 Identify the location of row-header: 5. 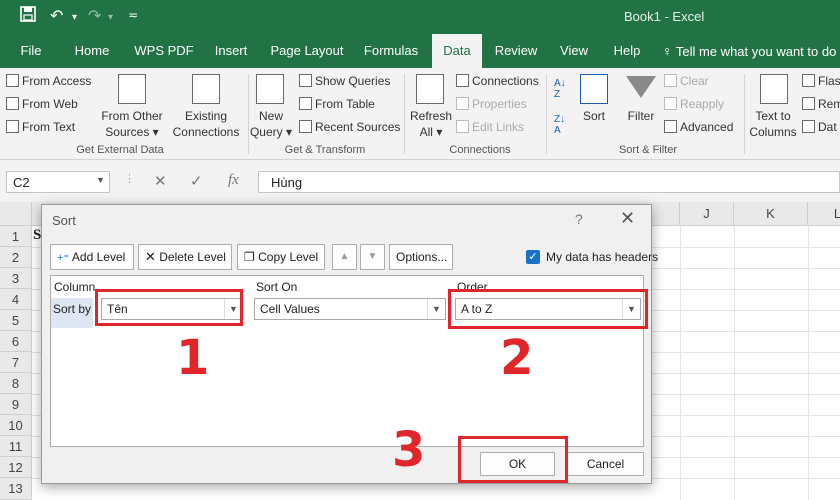
(16, 320).